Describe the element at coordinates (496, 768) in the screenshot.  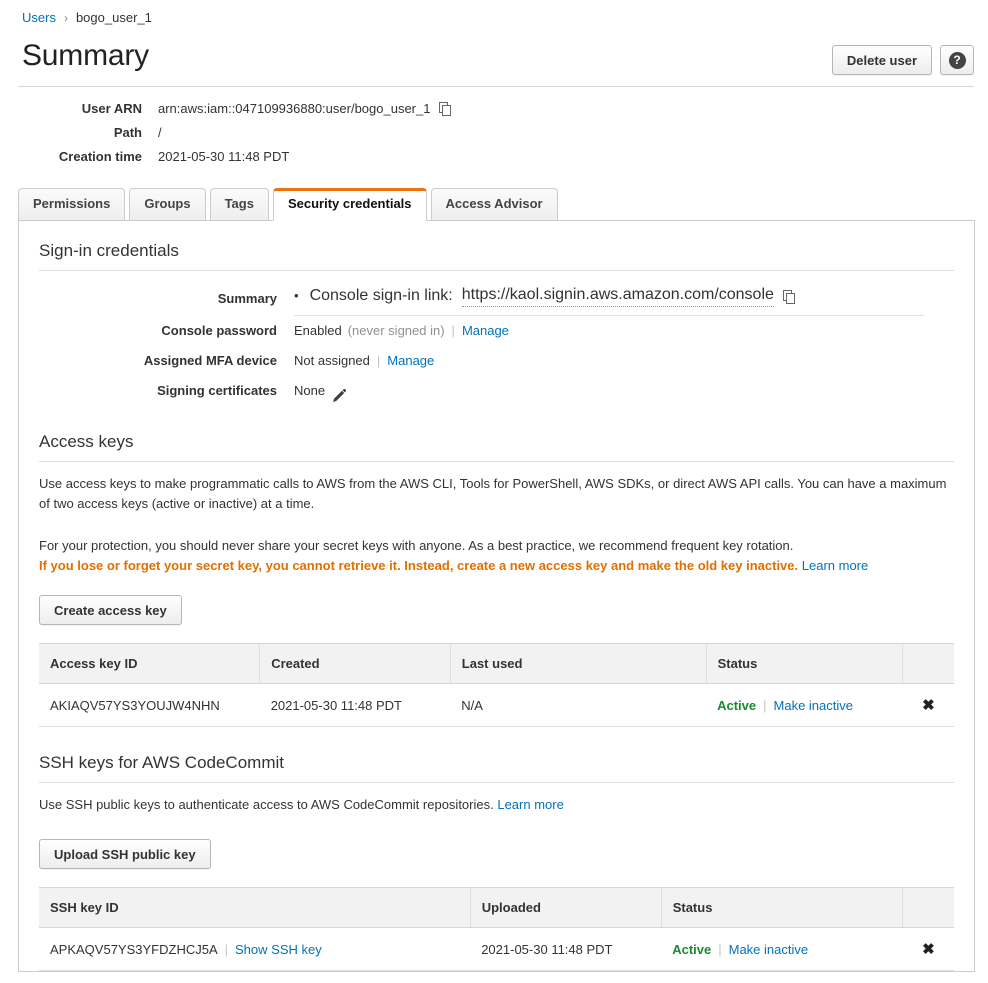
I see `section-title-ssh-keys: SSH keys for AWS CodeCommit` at that location.